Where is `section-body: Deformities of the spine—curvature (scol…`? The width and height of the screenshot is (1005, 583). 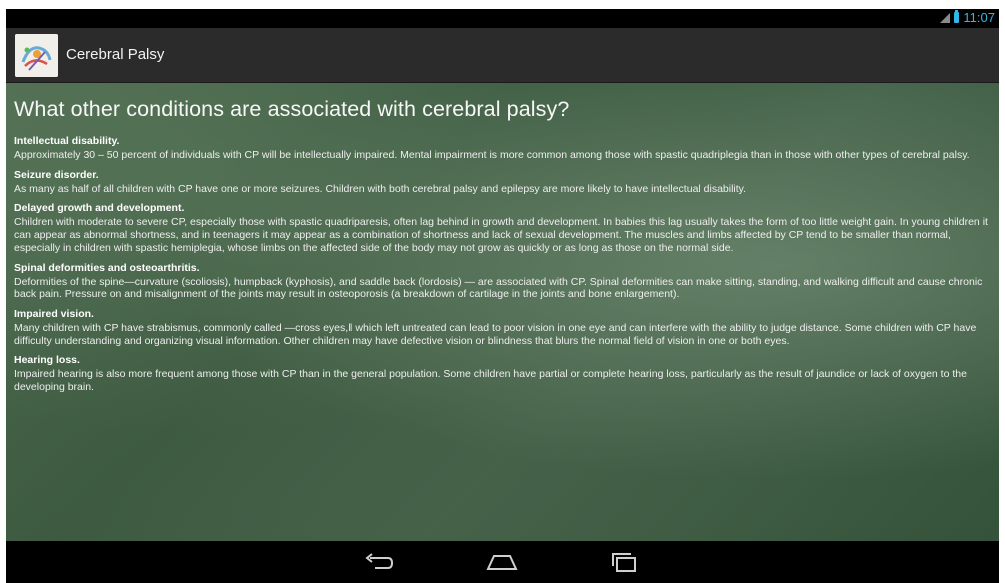 section-body: Deformities of the spine—curvature (scol… is located at coordinates (498, 288).